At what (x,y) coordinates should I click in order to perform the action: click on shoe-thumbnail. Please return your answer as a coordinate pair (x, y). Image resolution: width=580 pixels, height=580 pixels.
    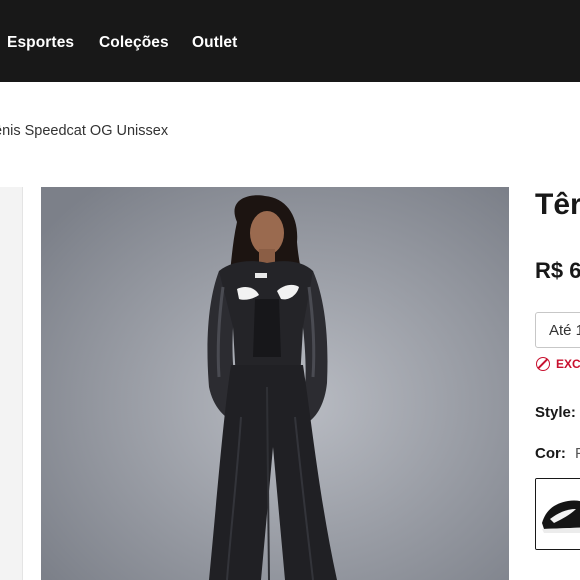
    Looking at the image, I should click on (558, 514).